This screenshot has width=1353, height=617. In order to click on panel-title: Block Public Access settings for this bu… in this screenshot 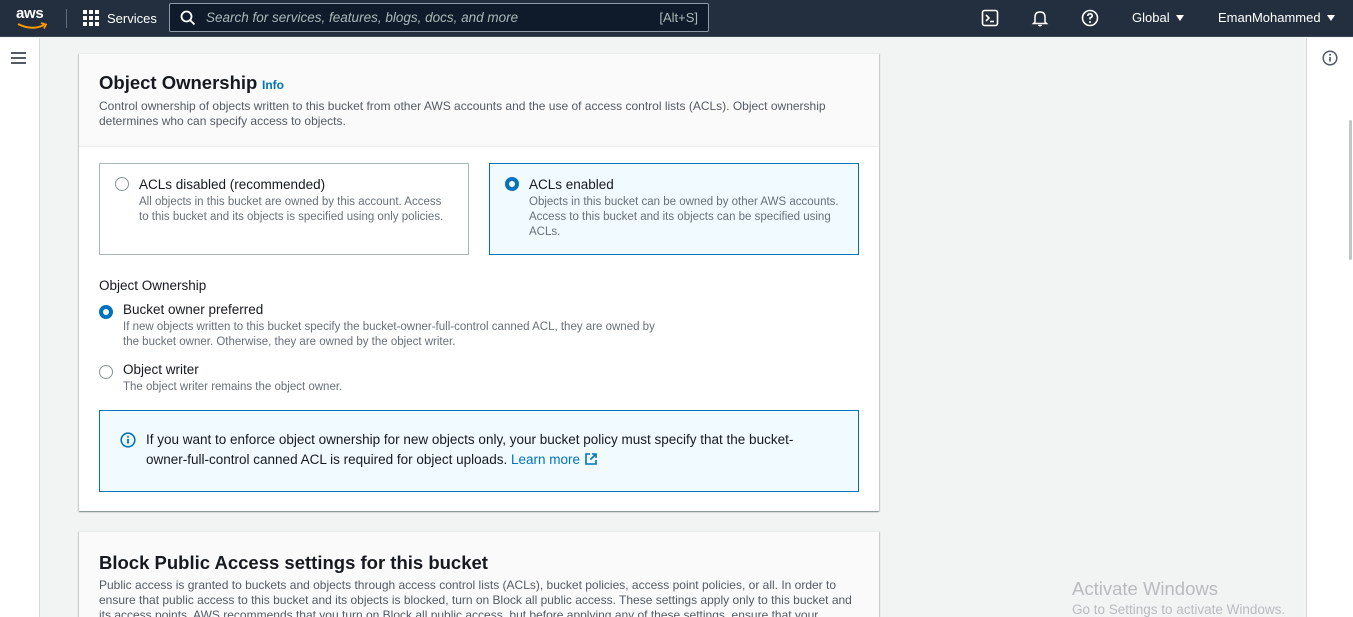, I will do `click(293, 562)`.